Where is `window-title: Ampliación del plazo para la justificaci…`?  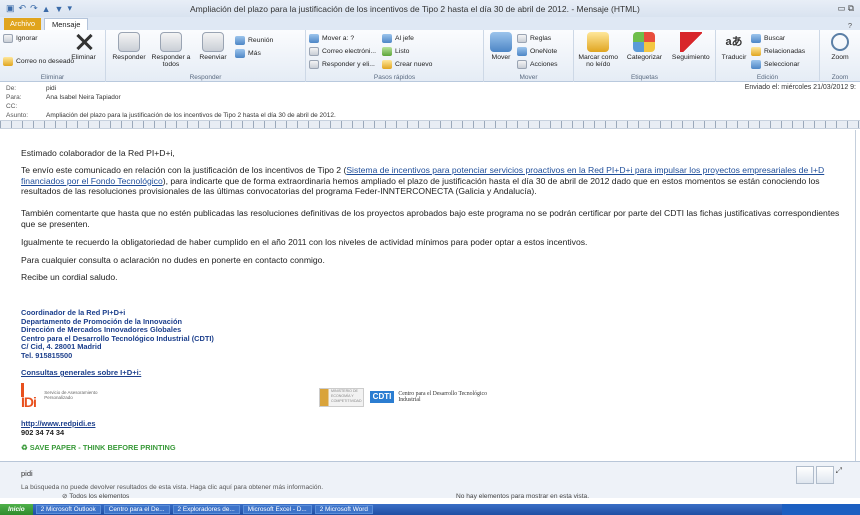 window-title: Ampliación del plazo para la justificaci… is located at coordinates (415, 8).